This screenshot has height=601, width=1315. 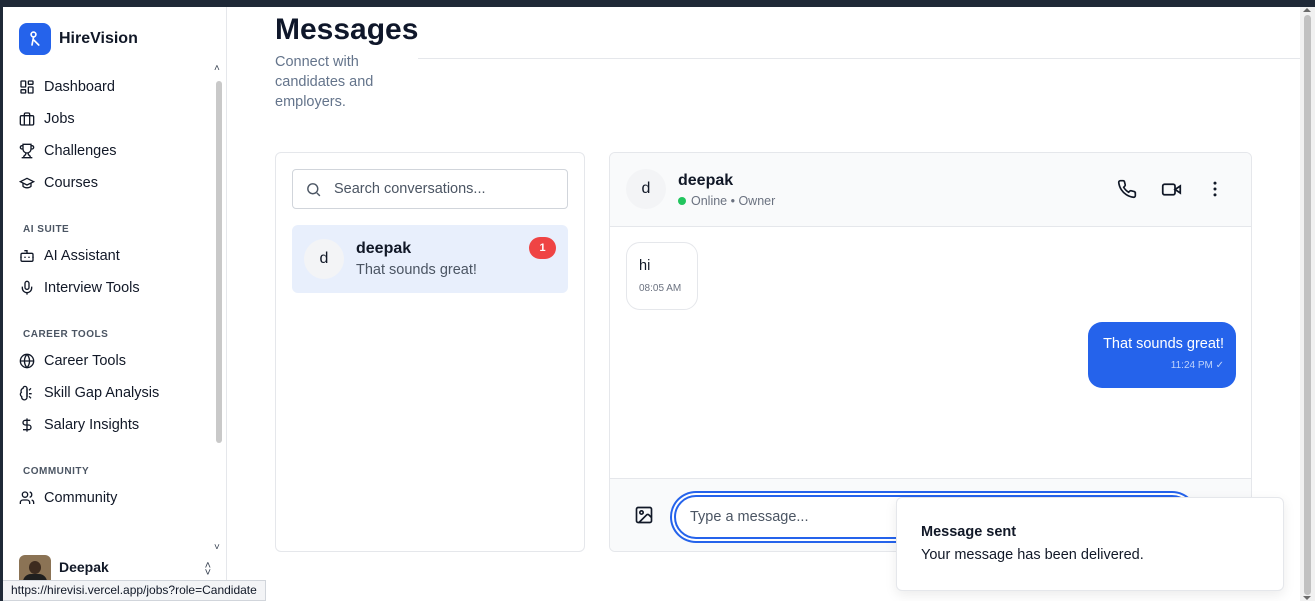 I want to click on sidebar-item-career-tools: Career Tools, so click(x=108, y=361).